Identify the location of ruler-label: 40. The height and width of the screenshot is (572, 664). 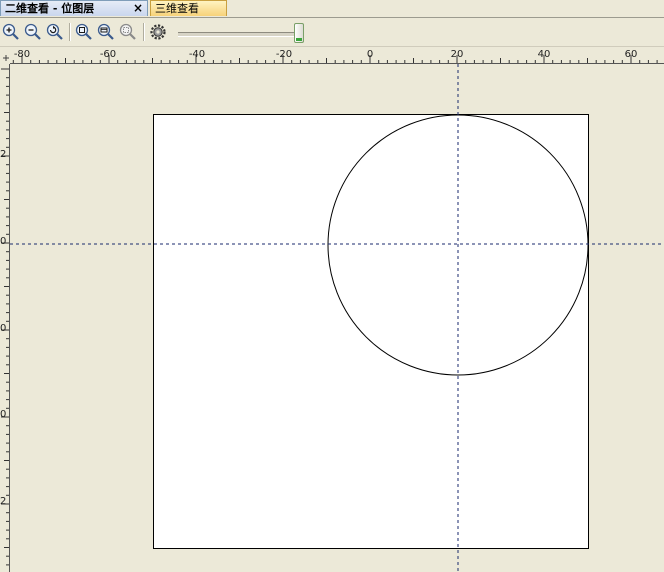
(544, 54).